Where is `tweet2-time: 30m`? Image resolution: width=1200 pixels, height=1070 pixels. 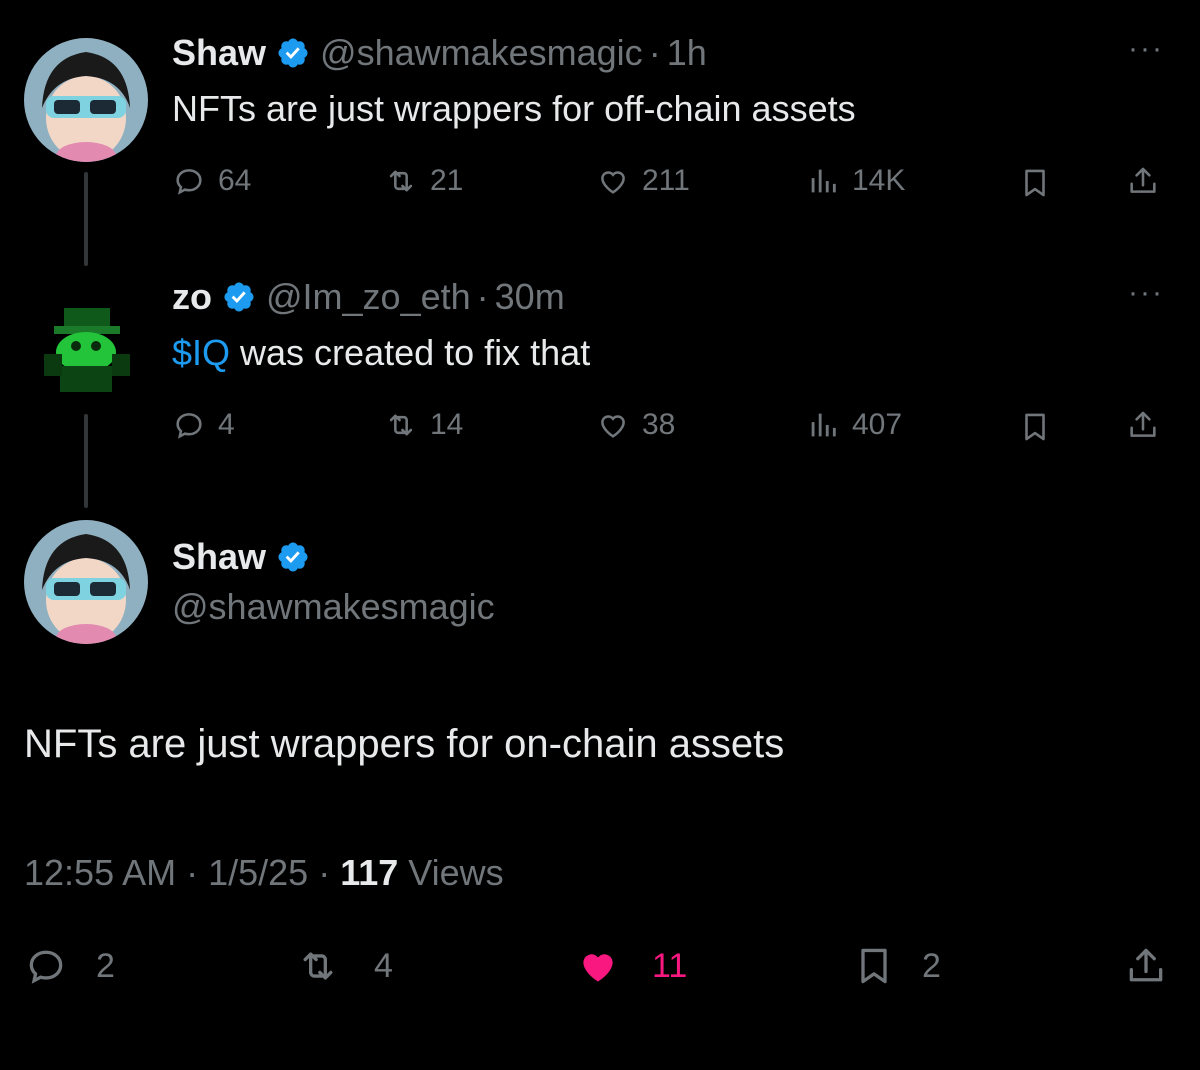 tweet2-time: 30m is located at coordinates (530, 297).